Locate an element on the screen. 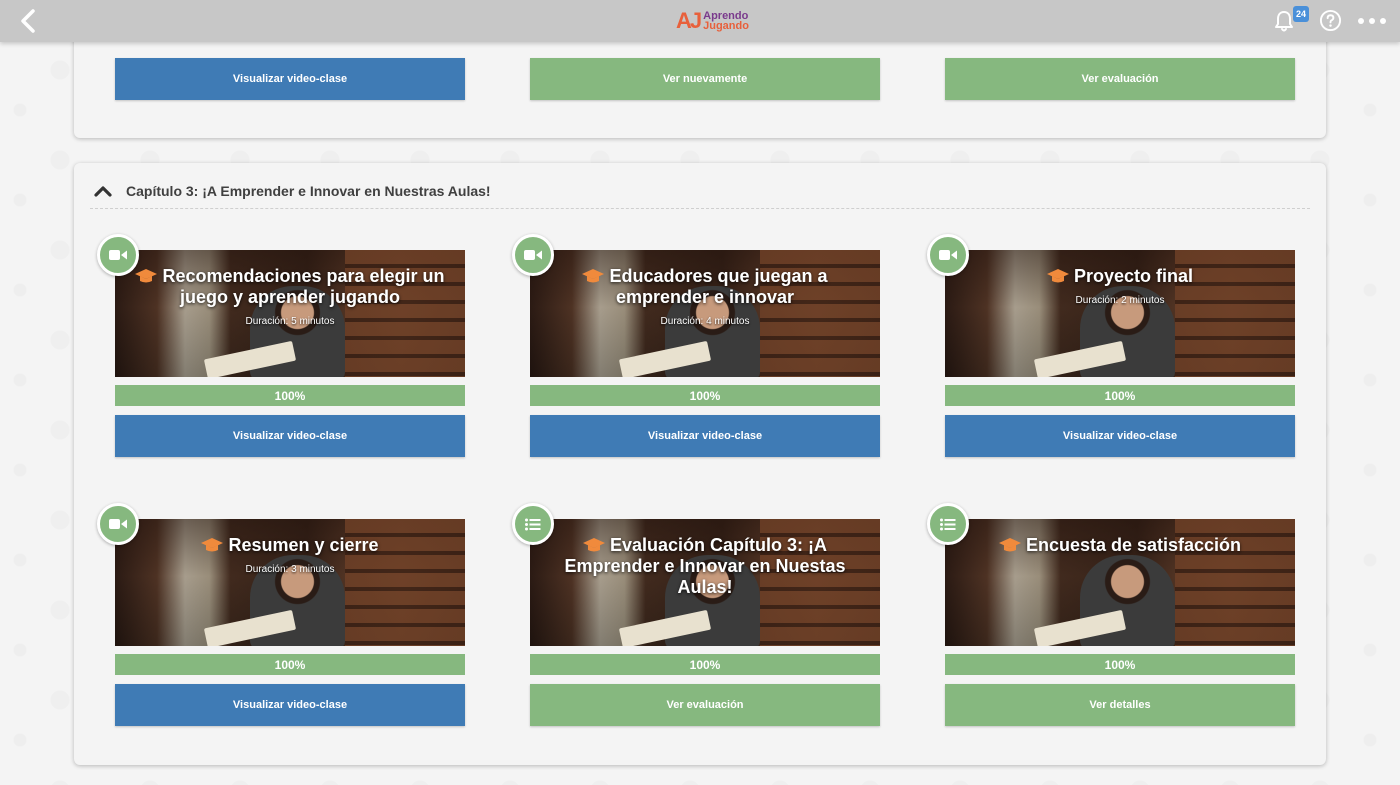  lesson-thumbnail: Proyecto final Duración: 2 minutos is located at coordinates (1120, 313).